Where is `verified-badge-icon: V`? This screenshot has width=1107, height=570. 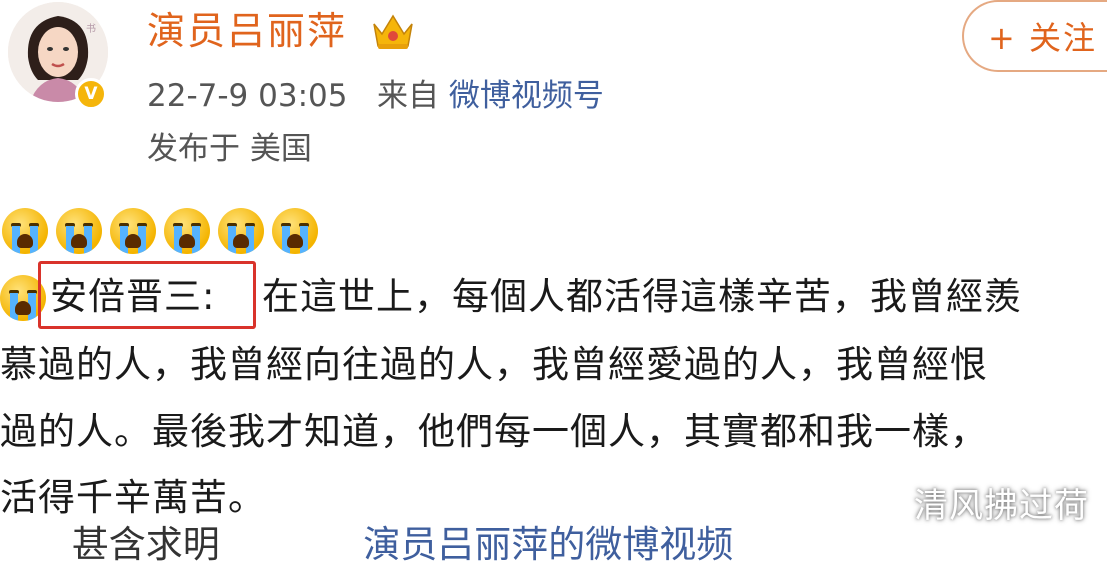
verified-badge-icon: V is located at coordinates (91, 94).